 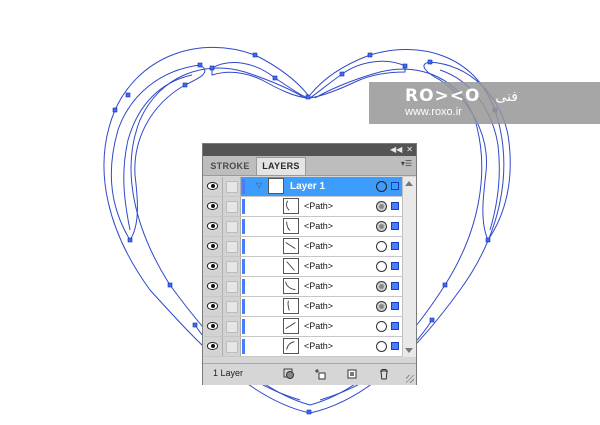 I want to click on left-swirl-inner-path, so click(x=158, y=152).